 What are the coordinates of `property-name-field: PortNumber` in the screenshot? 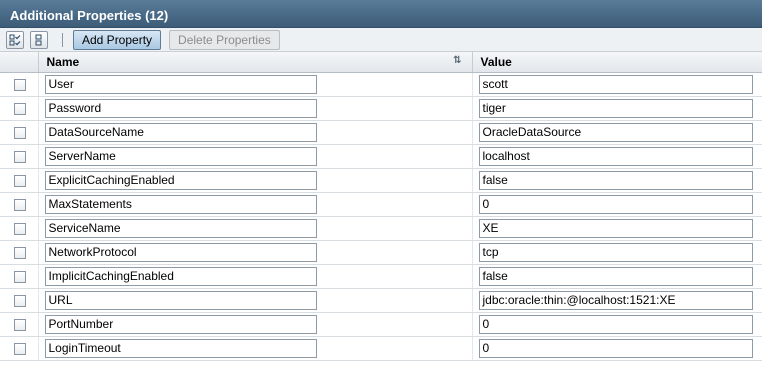 It's located at (180, 324).